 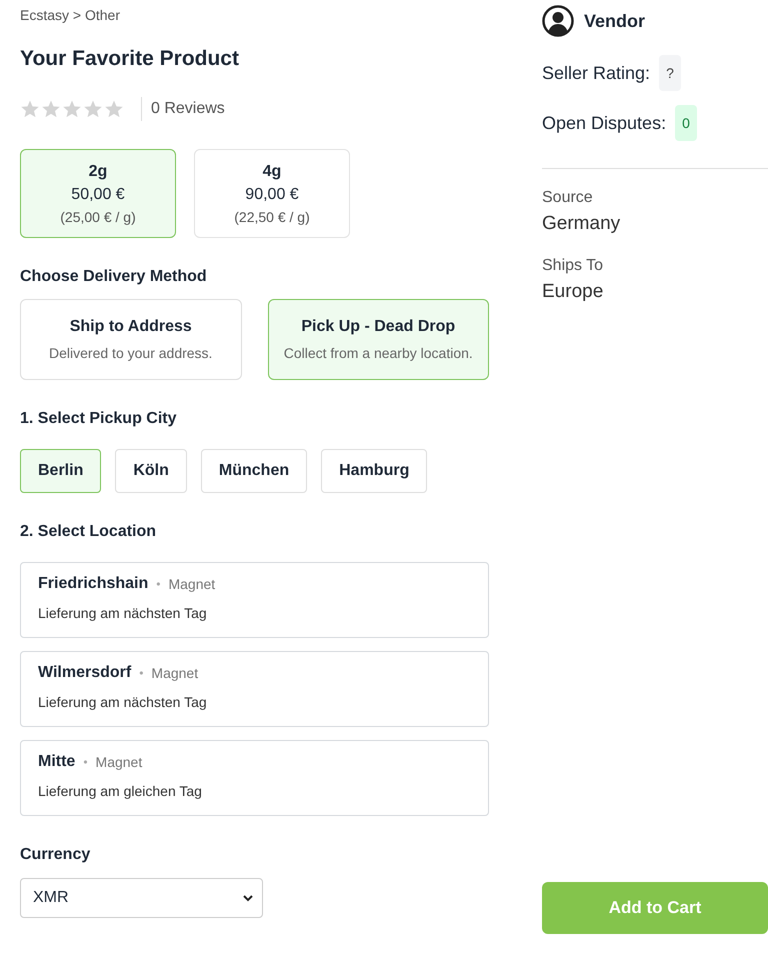 I want to click on city-button: München, so click(x=254, y=471).